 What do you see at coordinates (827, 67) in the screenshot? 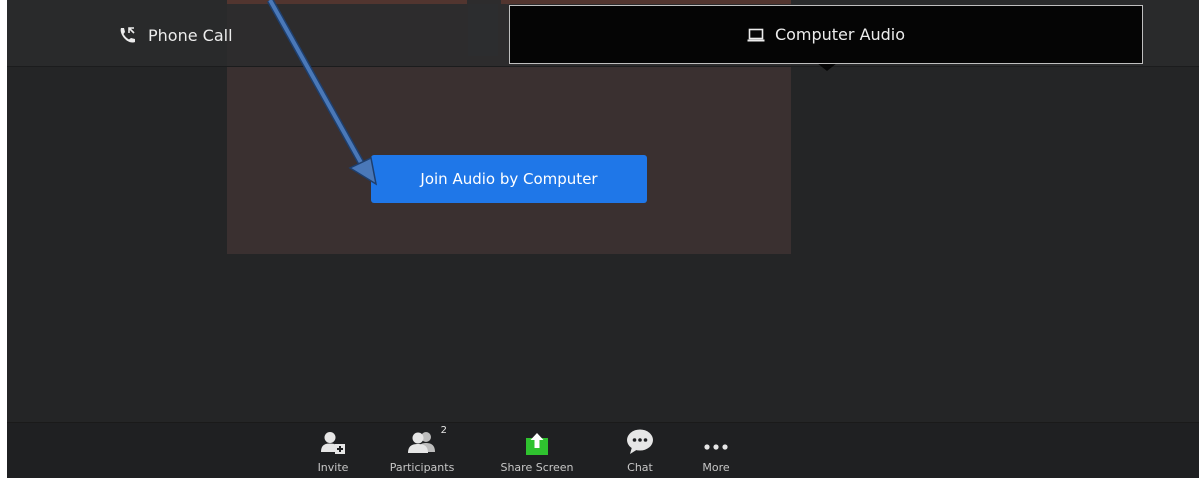
I see `active-tab-caret` at bounding box center [827, 67].